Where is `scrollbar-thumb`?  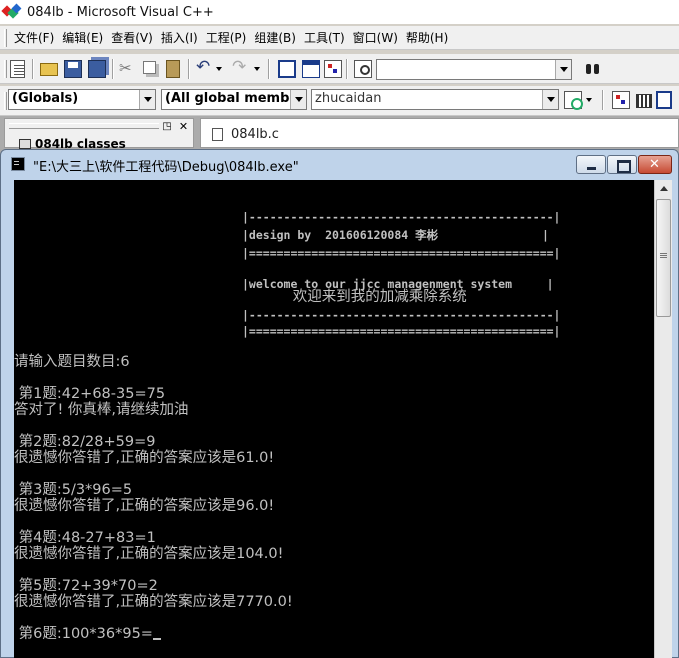 scrollbar-thumb is located at coordinates (663, 258).